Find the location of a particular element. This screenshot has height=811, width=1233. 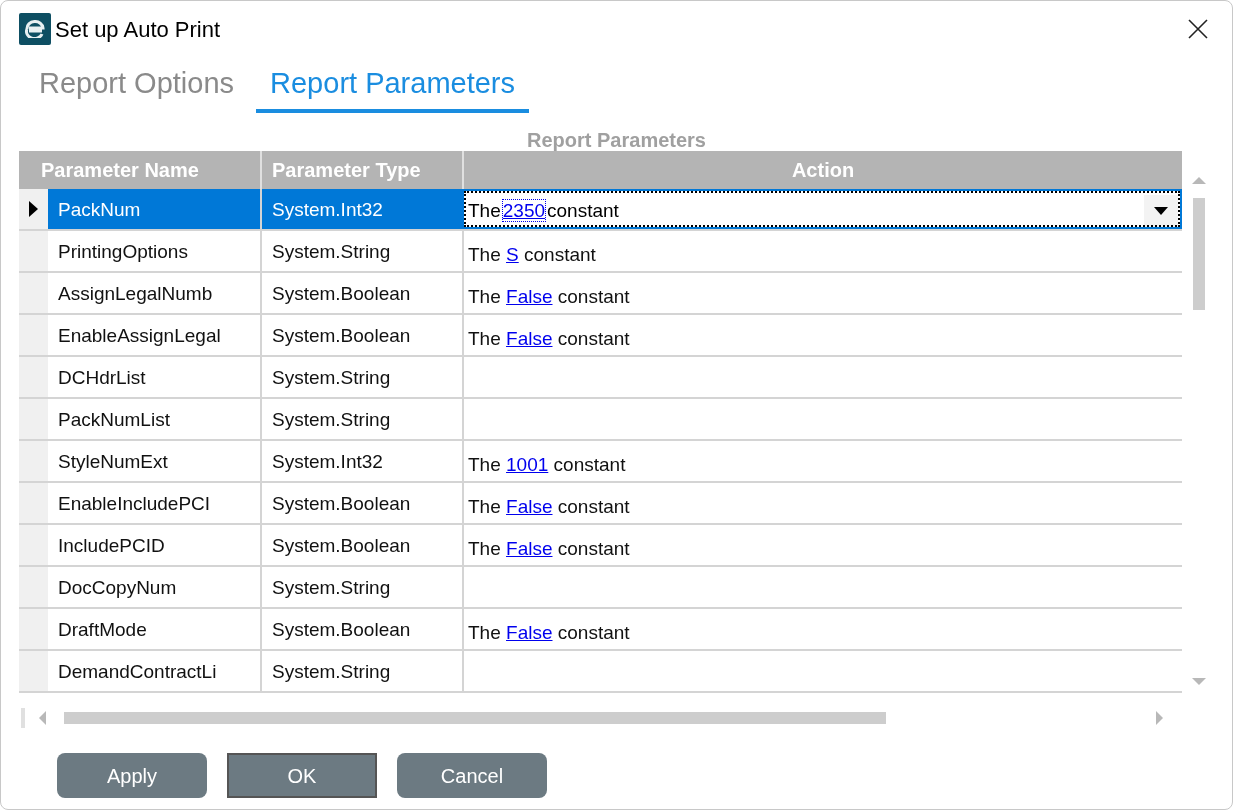

table-cell-text: AssignLegalNumb is located at coordinates (135, 294).